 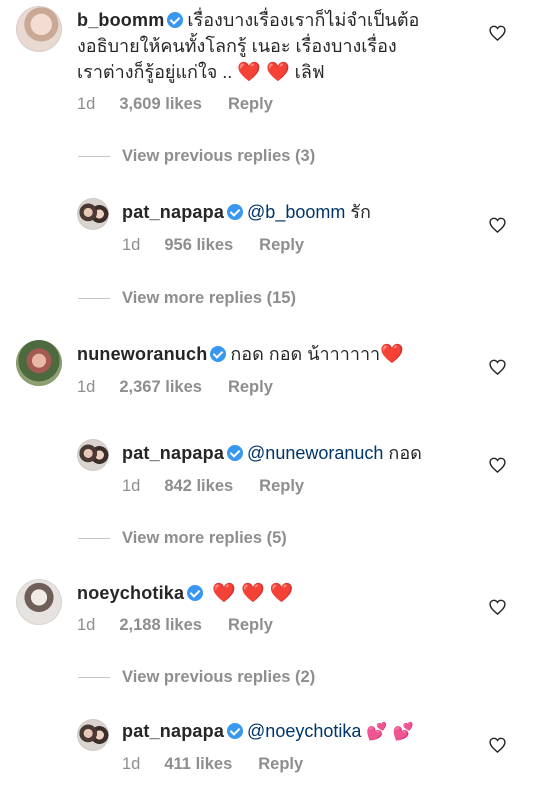 I want to click on comment-nuneworanuch: nuneworanuch กอด กอด น้าาาาาา❤️, so click(x=240, y=354).